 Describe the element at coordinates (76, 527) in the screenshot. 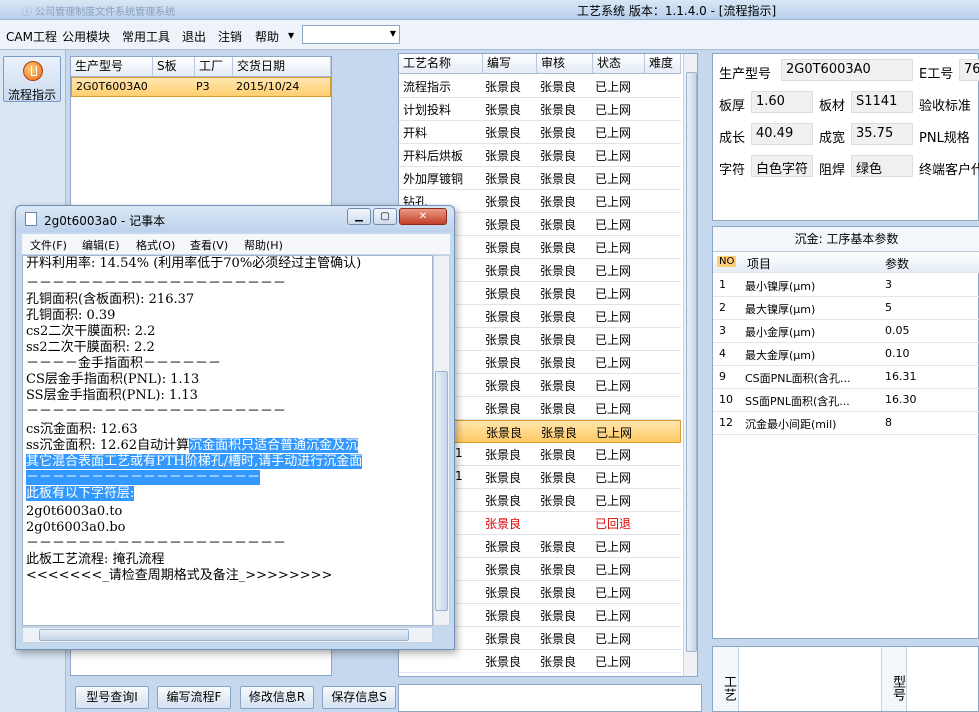

I see `notepad-line-text: 2g0t6003a0.bo` at that location.